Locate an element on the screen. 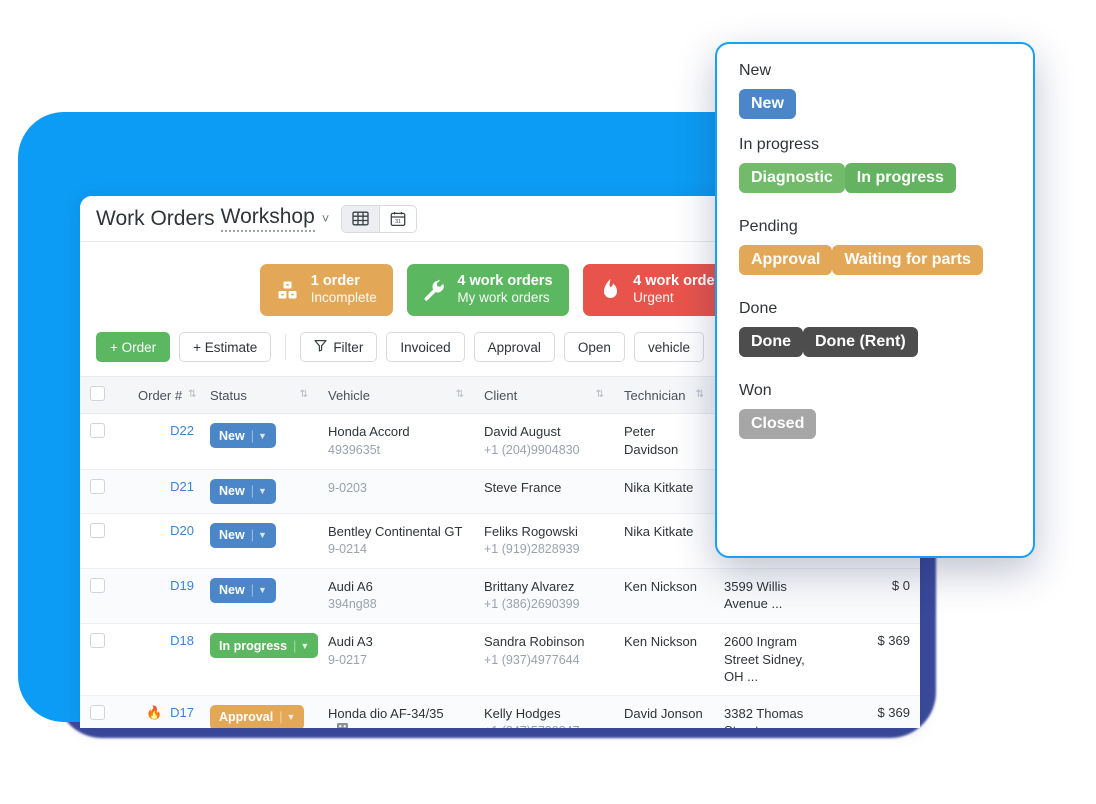  vehicle-vin: 4939635t is located at coordinates (354, 449).